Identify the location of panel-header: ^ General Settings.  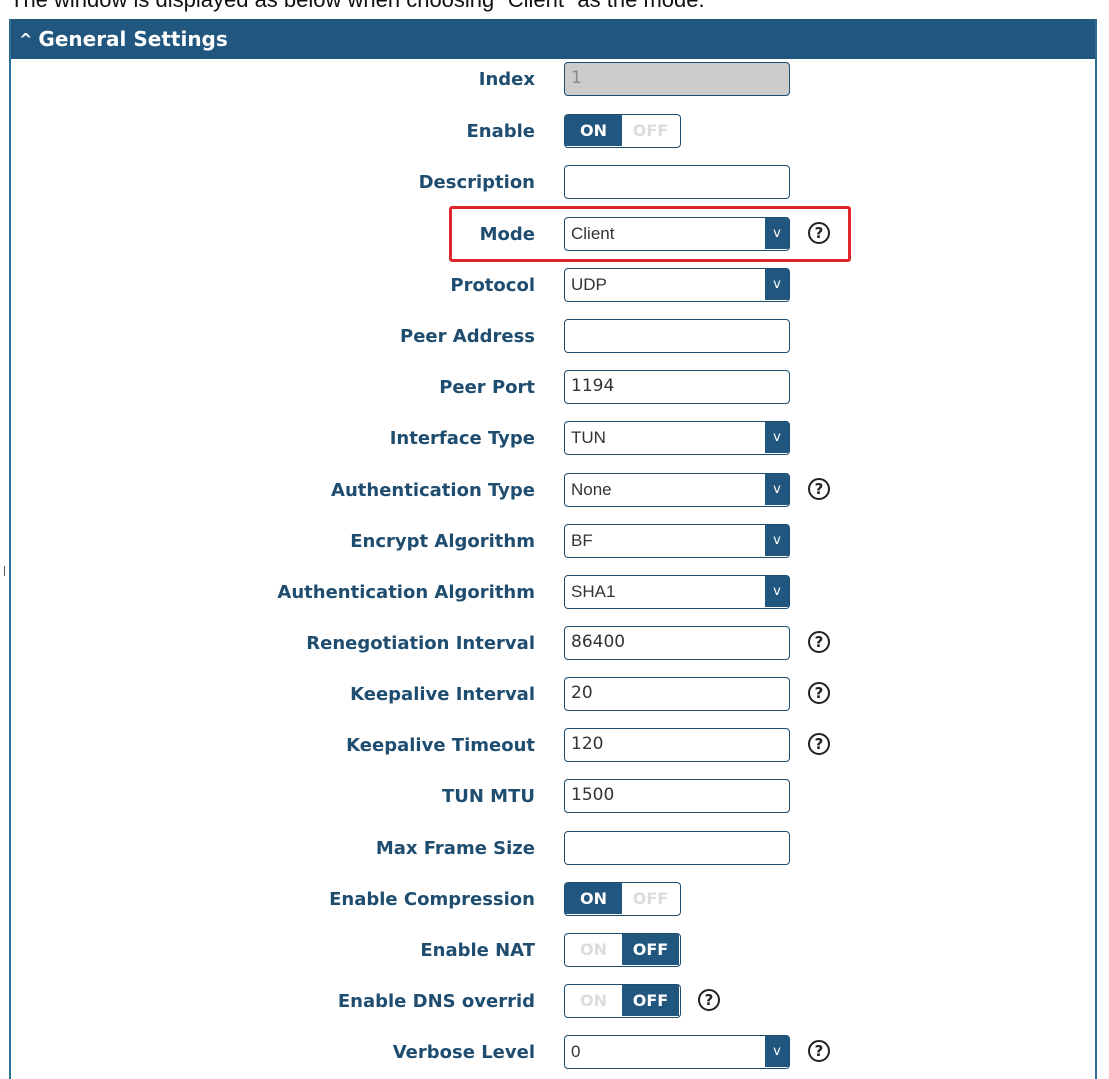
(553, 39).